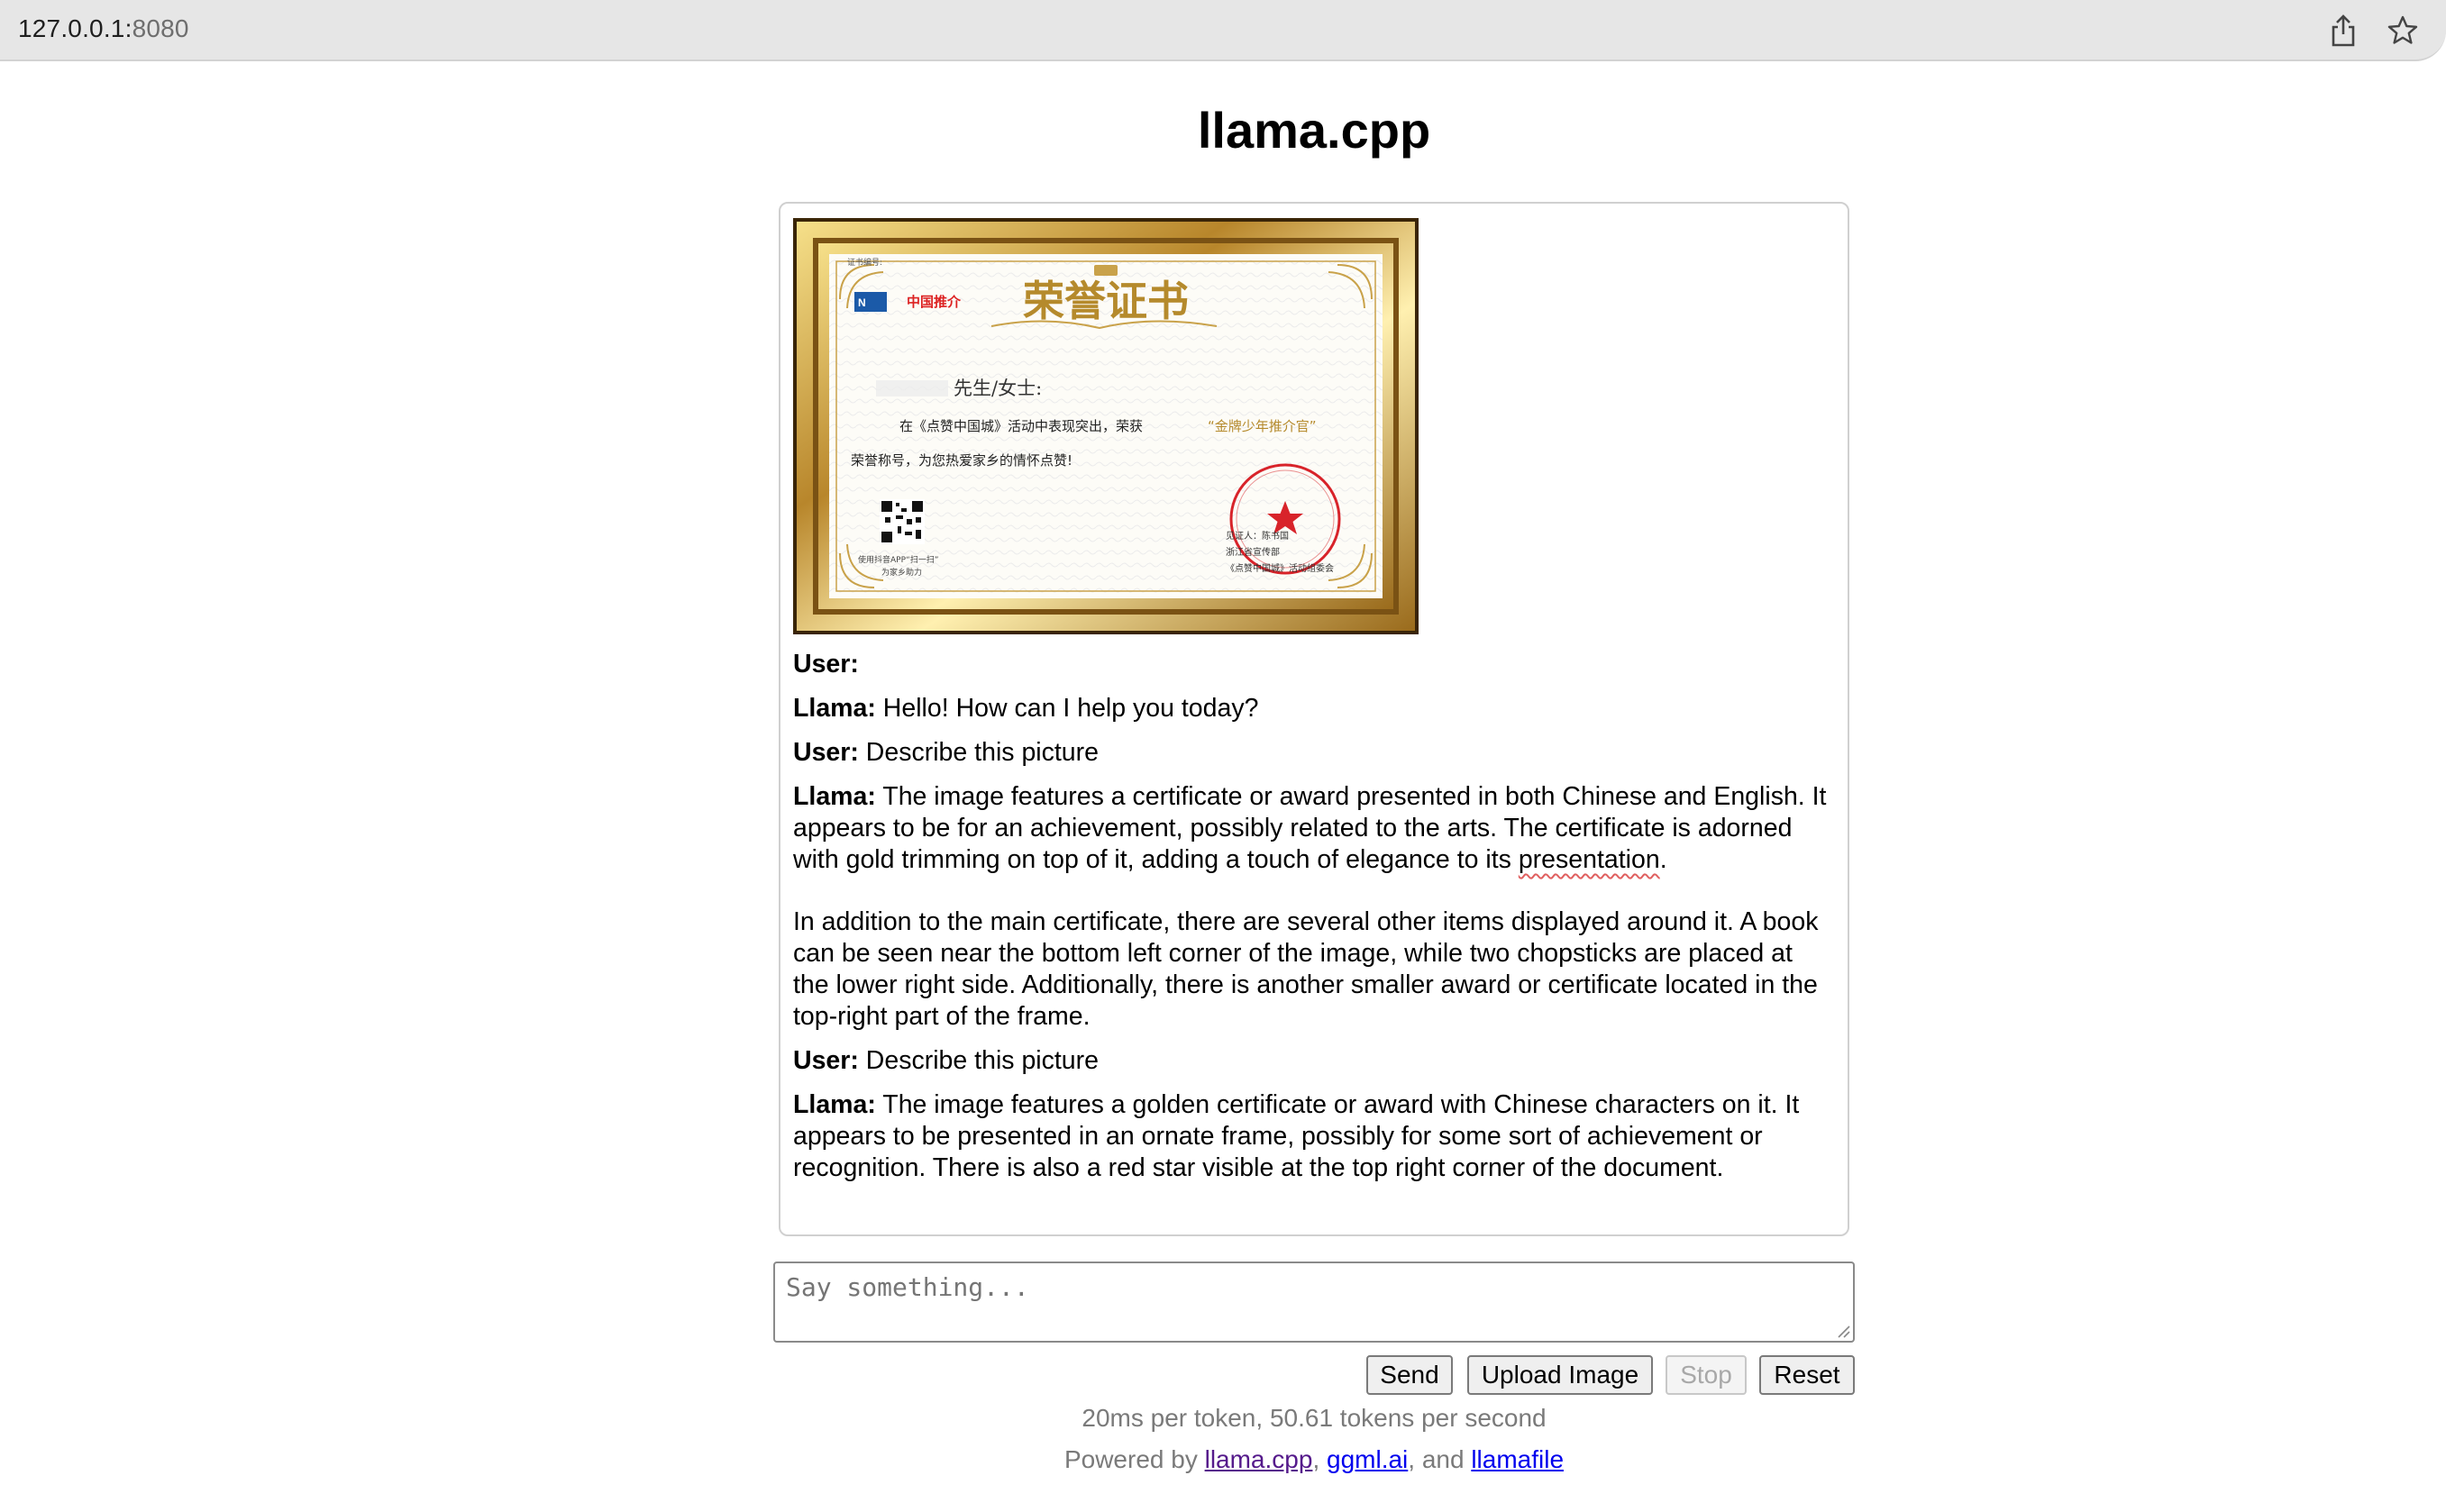  Describe the element at coordinates (1223, 30) in the screenshot. I see `browser-address-bar: 127.0.0.1:8080` at that location.